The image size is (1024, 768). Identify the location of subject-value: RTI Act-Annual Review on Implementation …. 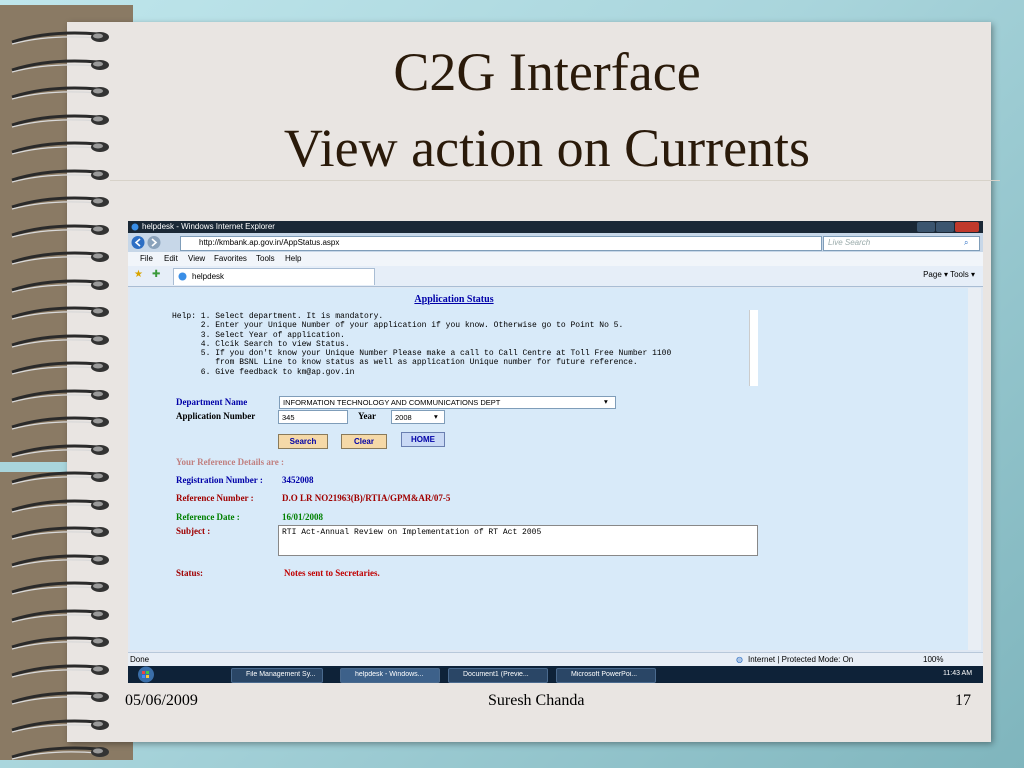
(412, 532).